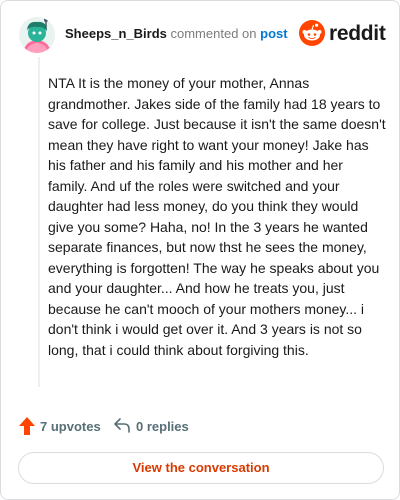  What do you see at coordinates (201, 468) in the screenshot?
I see `view-conversation-button: View the conversation` at bounding box center [201, 468].